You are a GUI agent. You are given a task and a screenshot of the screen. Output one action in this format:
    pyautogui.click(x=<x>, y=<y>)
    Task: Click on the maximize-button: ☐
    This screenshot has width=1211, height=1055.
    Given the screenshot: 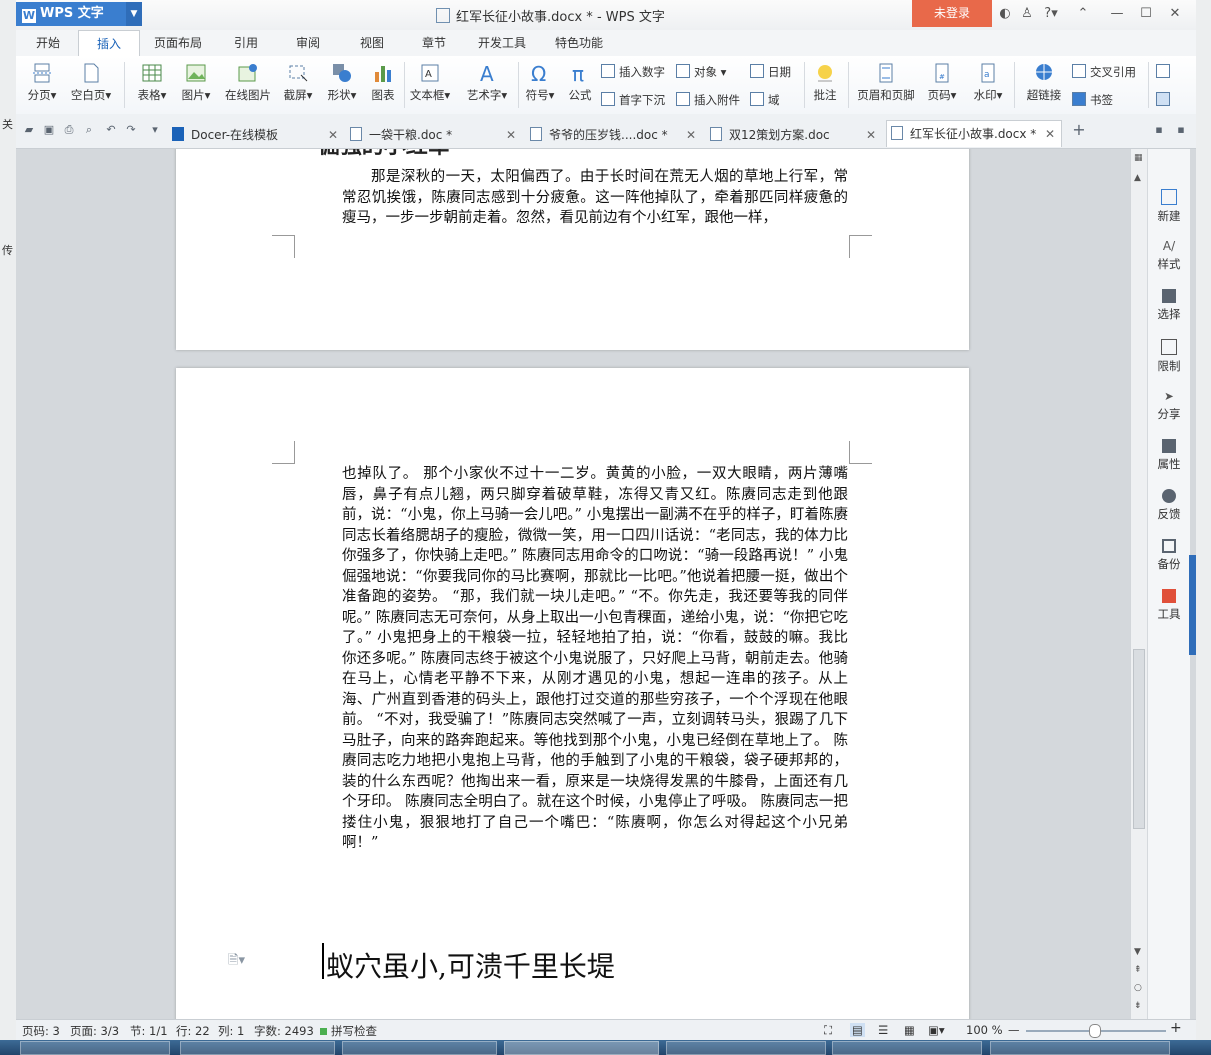 What is the action you would take?
    pyautogui.click(x=1146, y=14)
    